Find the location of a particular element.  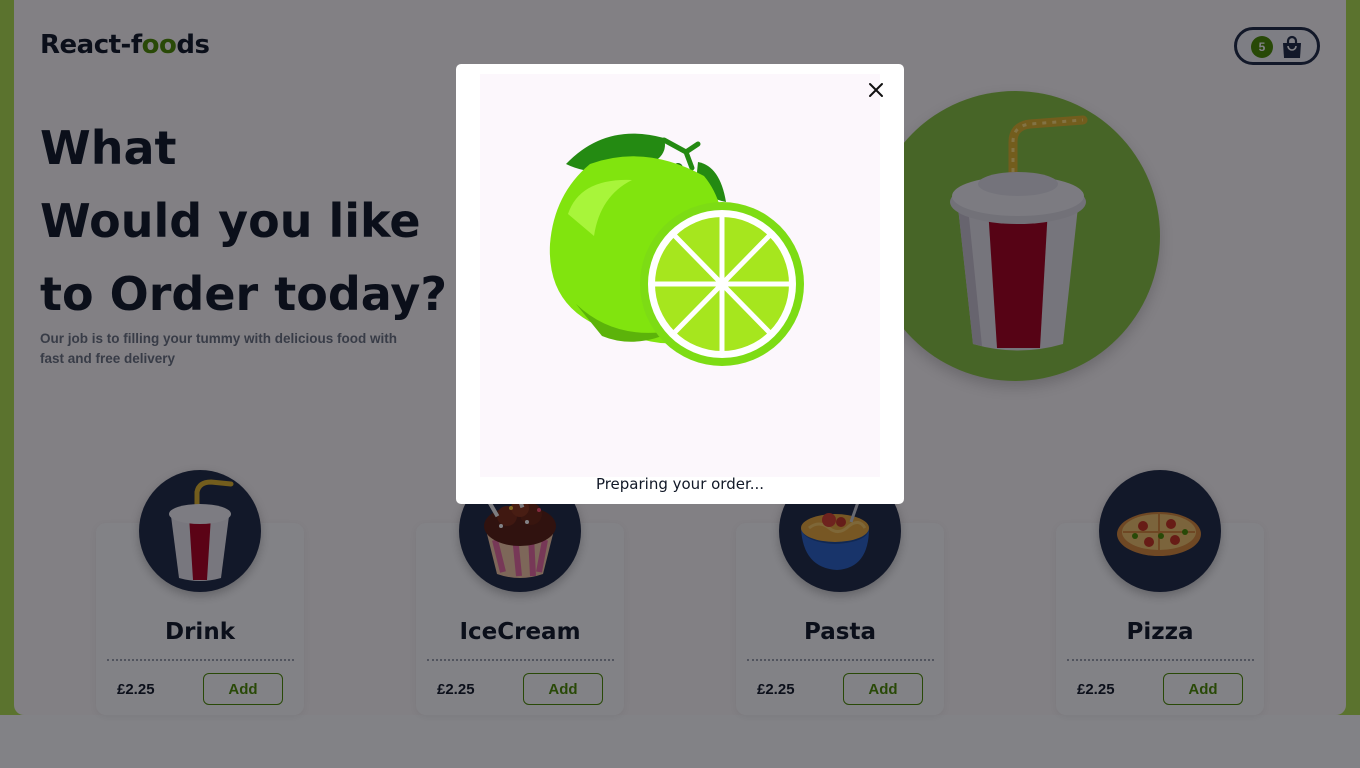

lime-illustration is located at coordinates (676, 249).